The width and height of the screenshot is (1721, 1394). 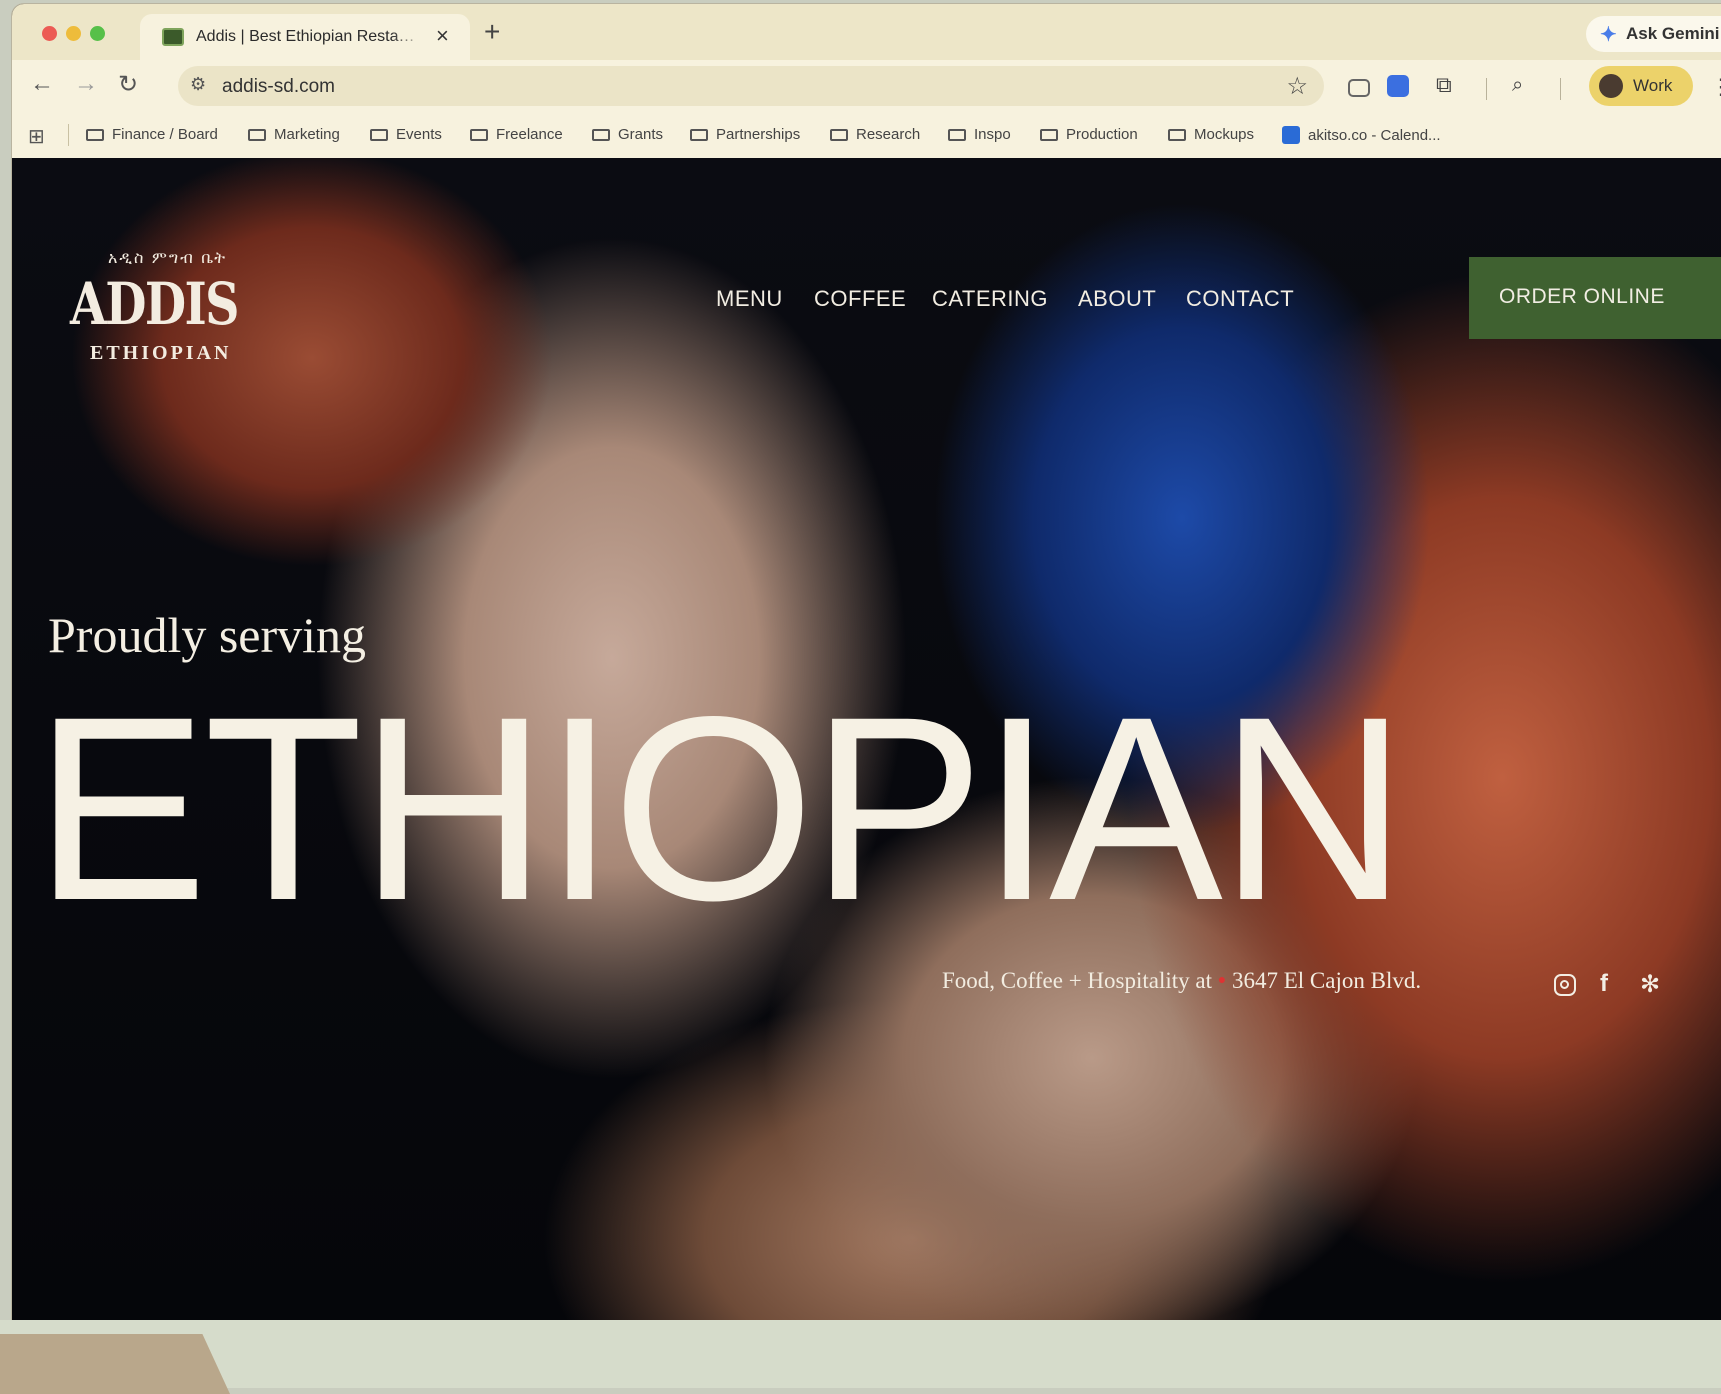 What do you see at coordinates (1650, 984) in the screenshot?
I see `yelp-icon: ✻` at bounding box center [1650, 984].